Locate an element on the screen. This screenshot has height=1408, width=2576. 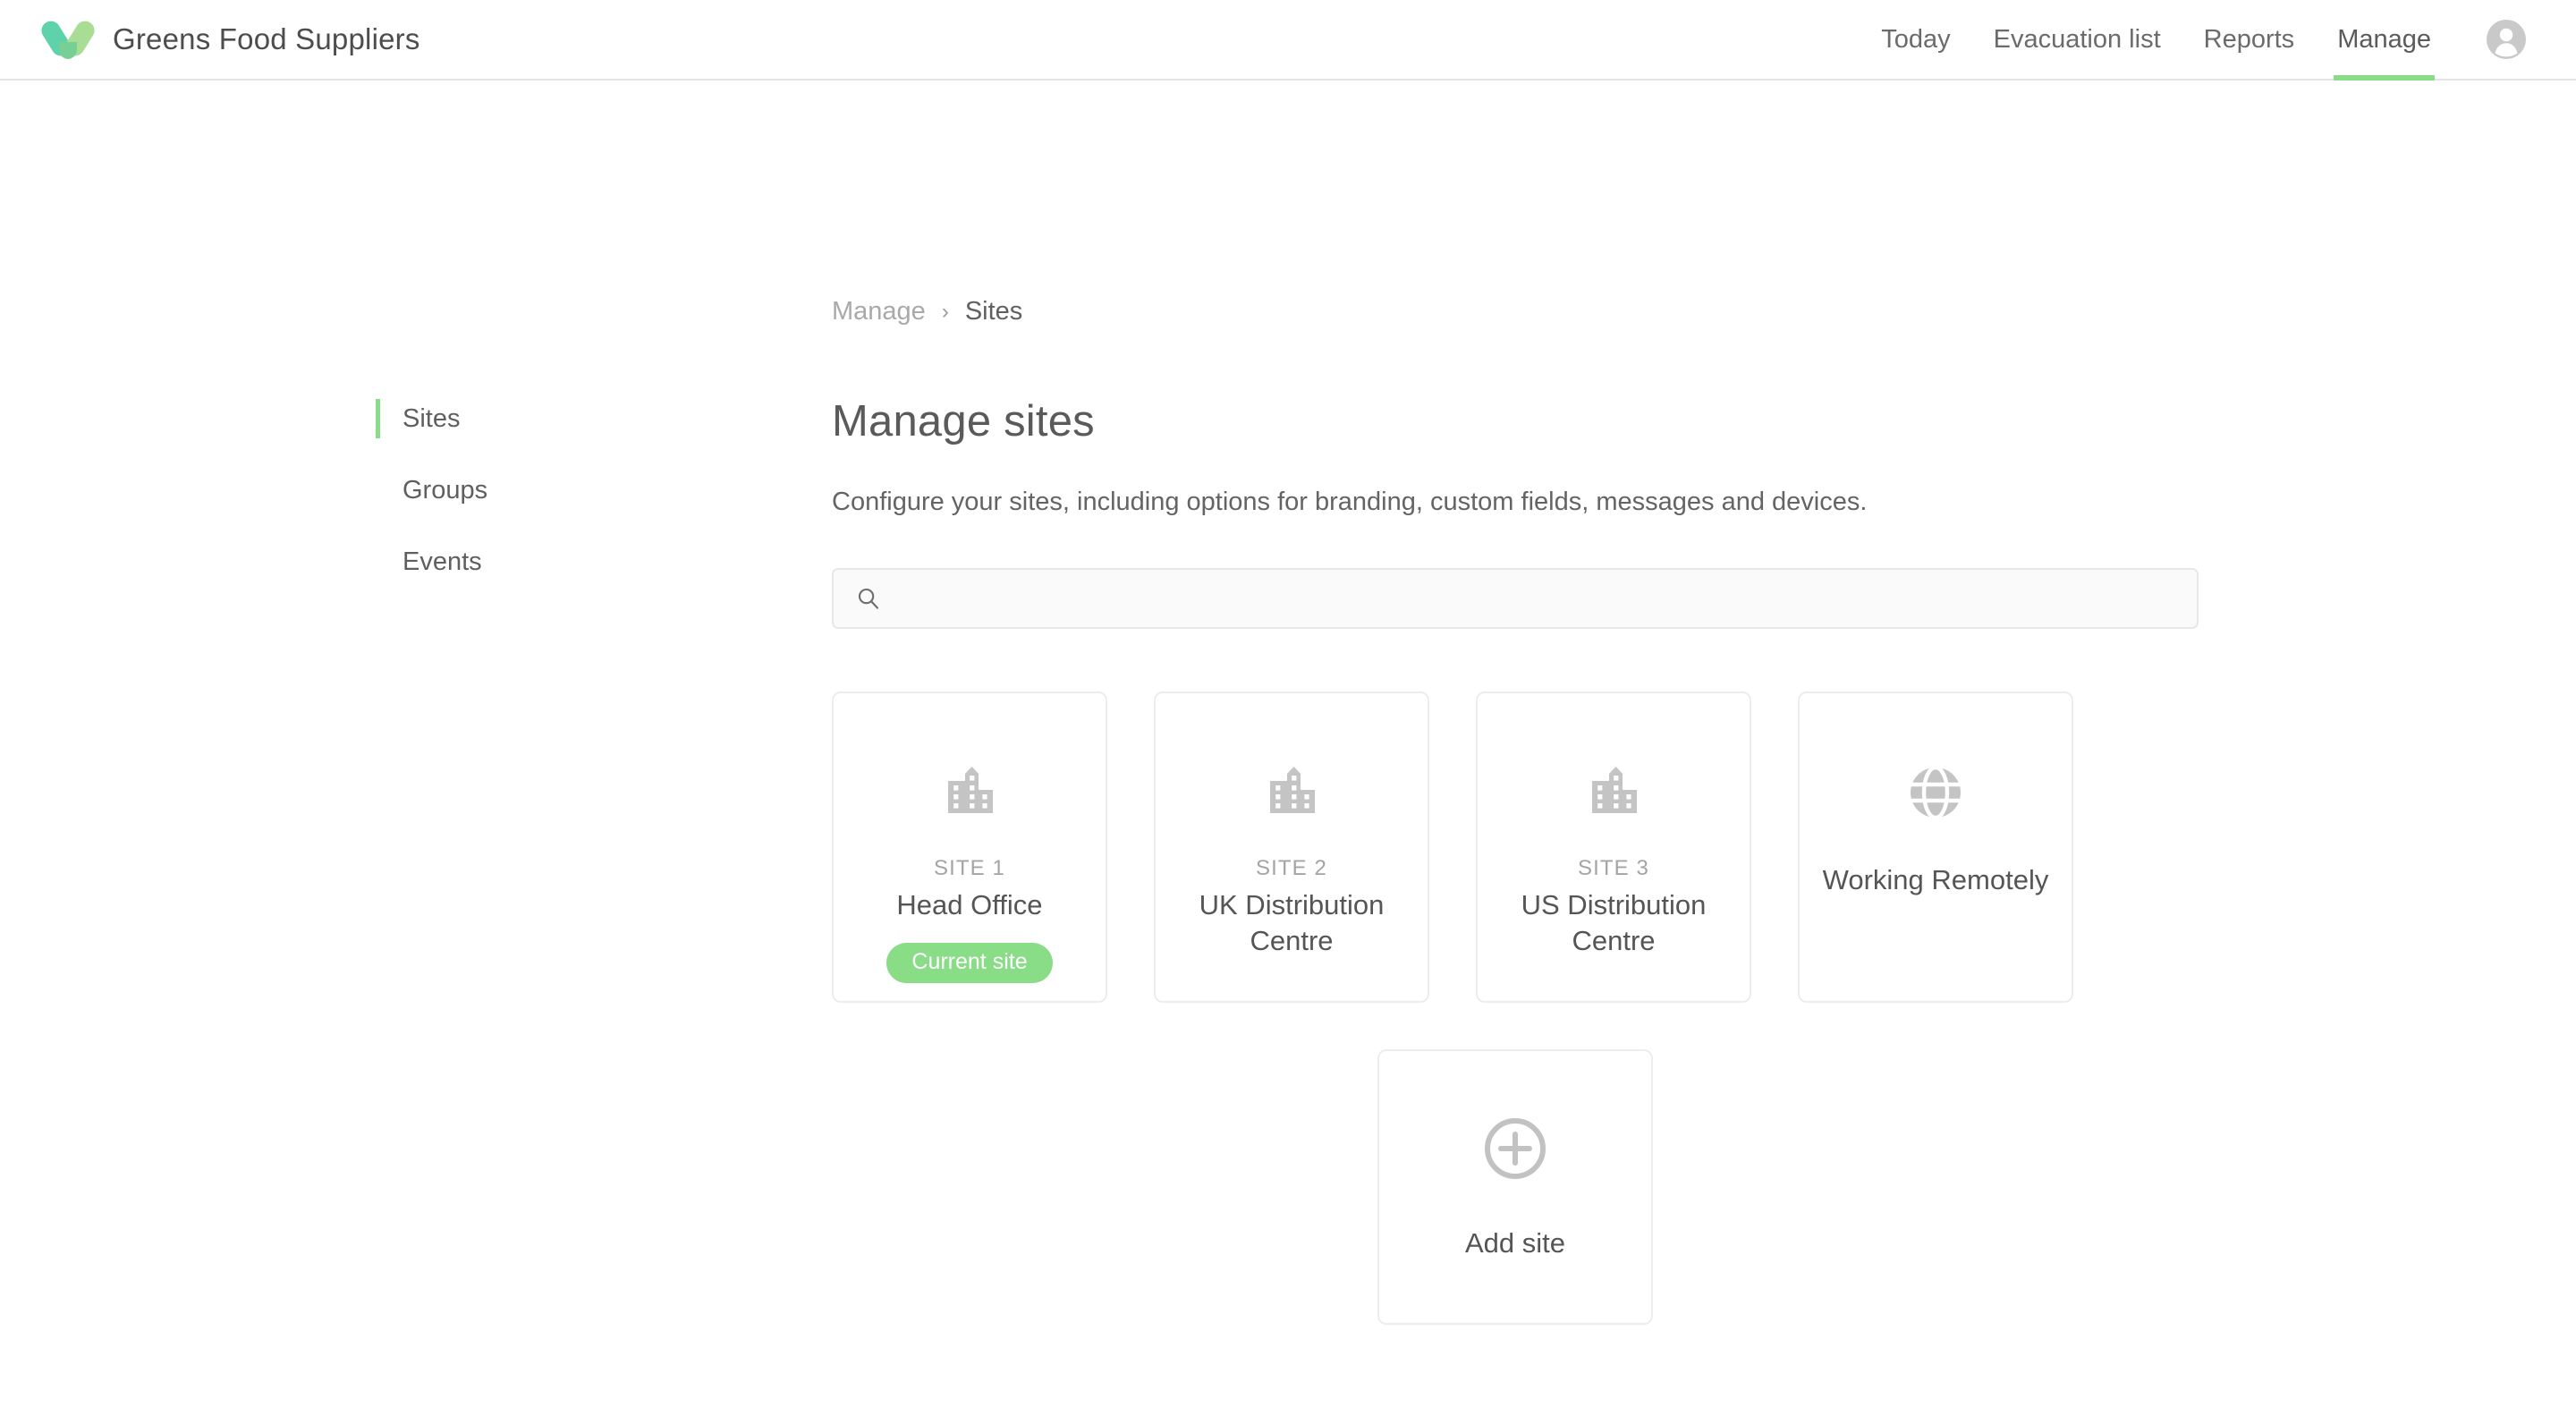
heart-check-logo-icon is located at coordinates (68, 39).